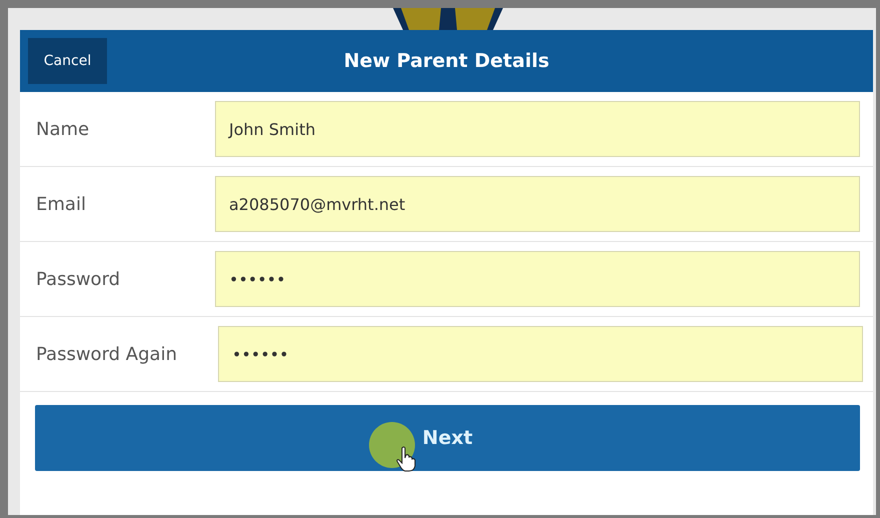 This screenshot has height=518, width=880. What do you see at coordinates (537, 204) in the screenshot?
I see `input-field: a2085070@mvrht.net` at bounding box center [537, 204].